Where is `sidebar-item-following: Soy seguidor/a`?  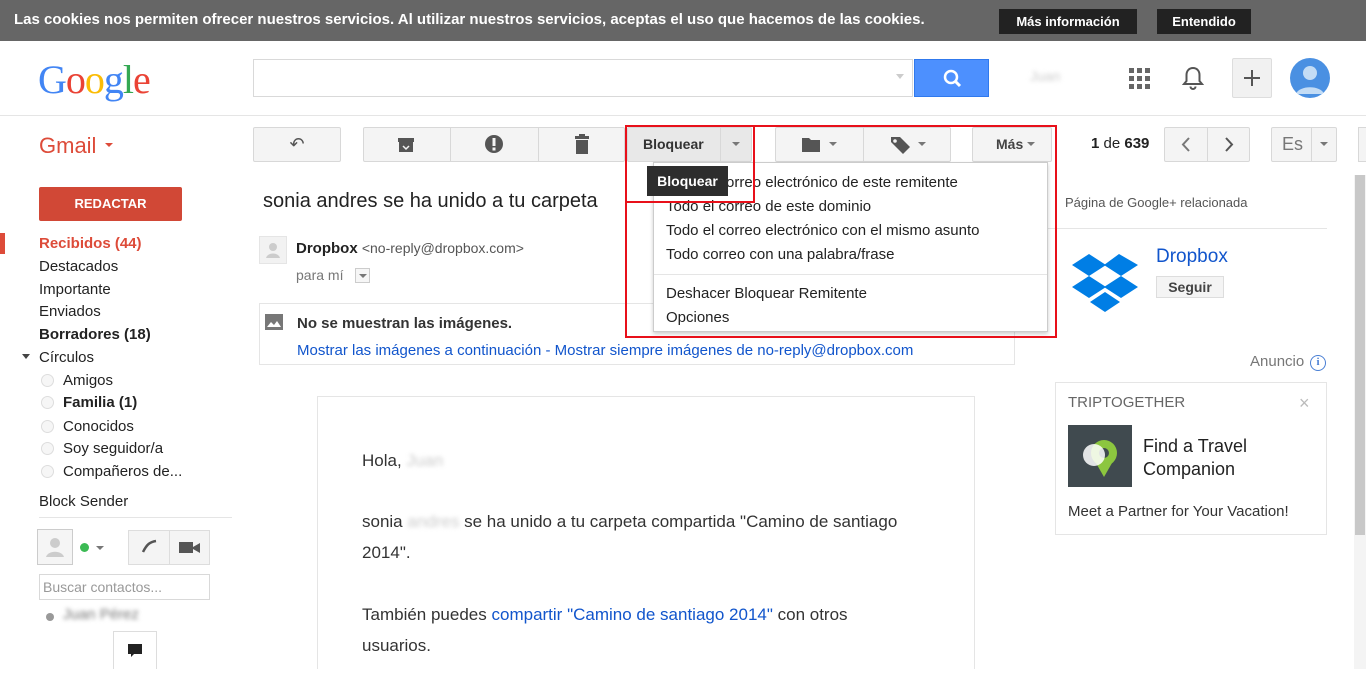
sidebar-item-following: Soy seguidor/a is located at coordinates (113, 448).